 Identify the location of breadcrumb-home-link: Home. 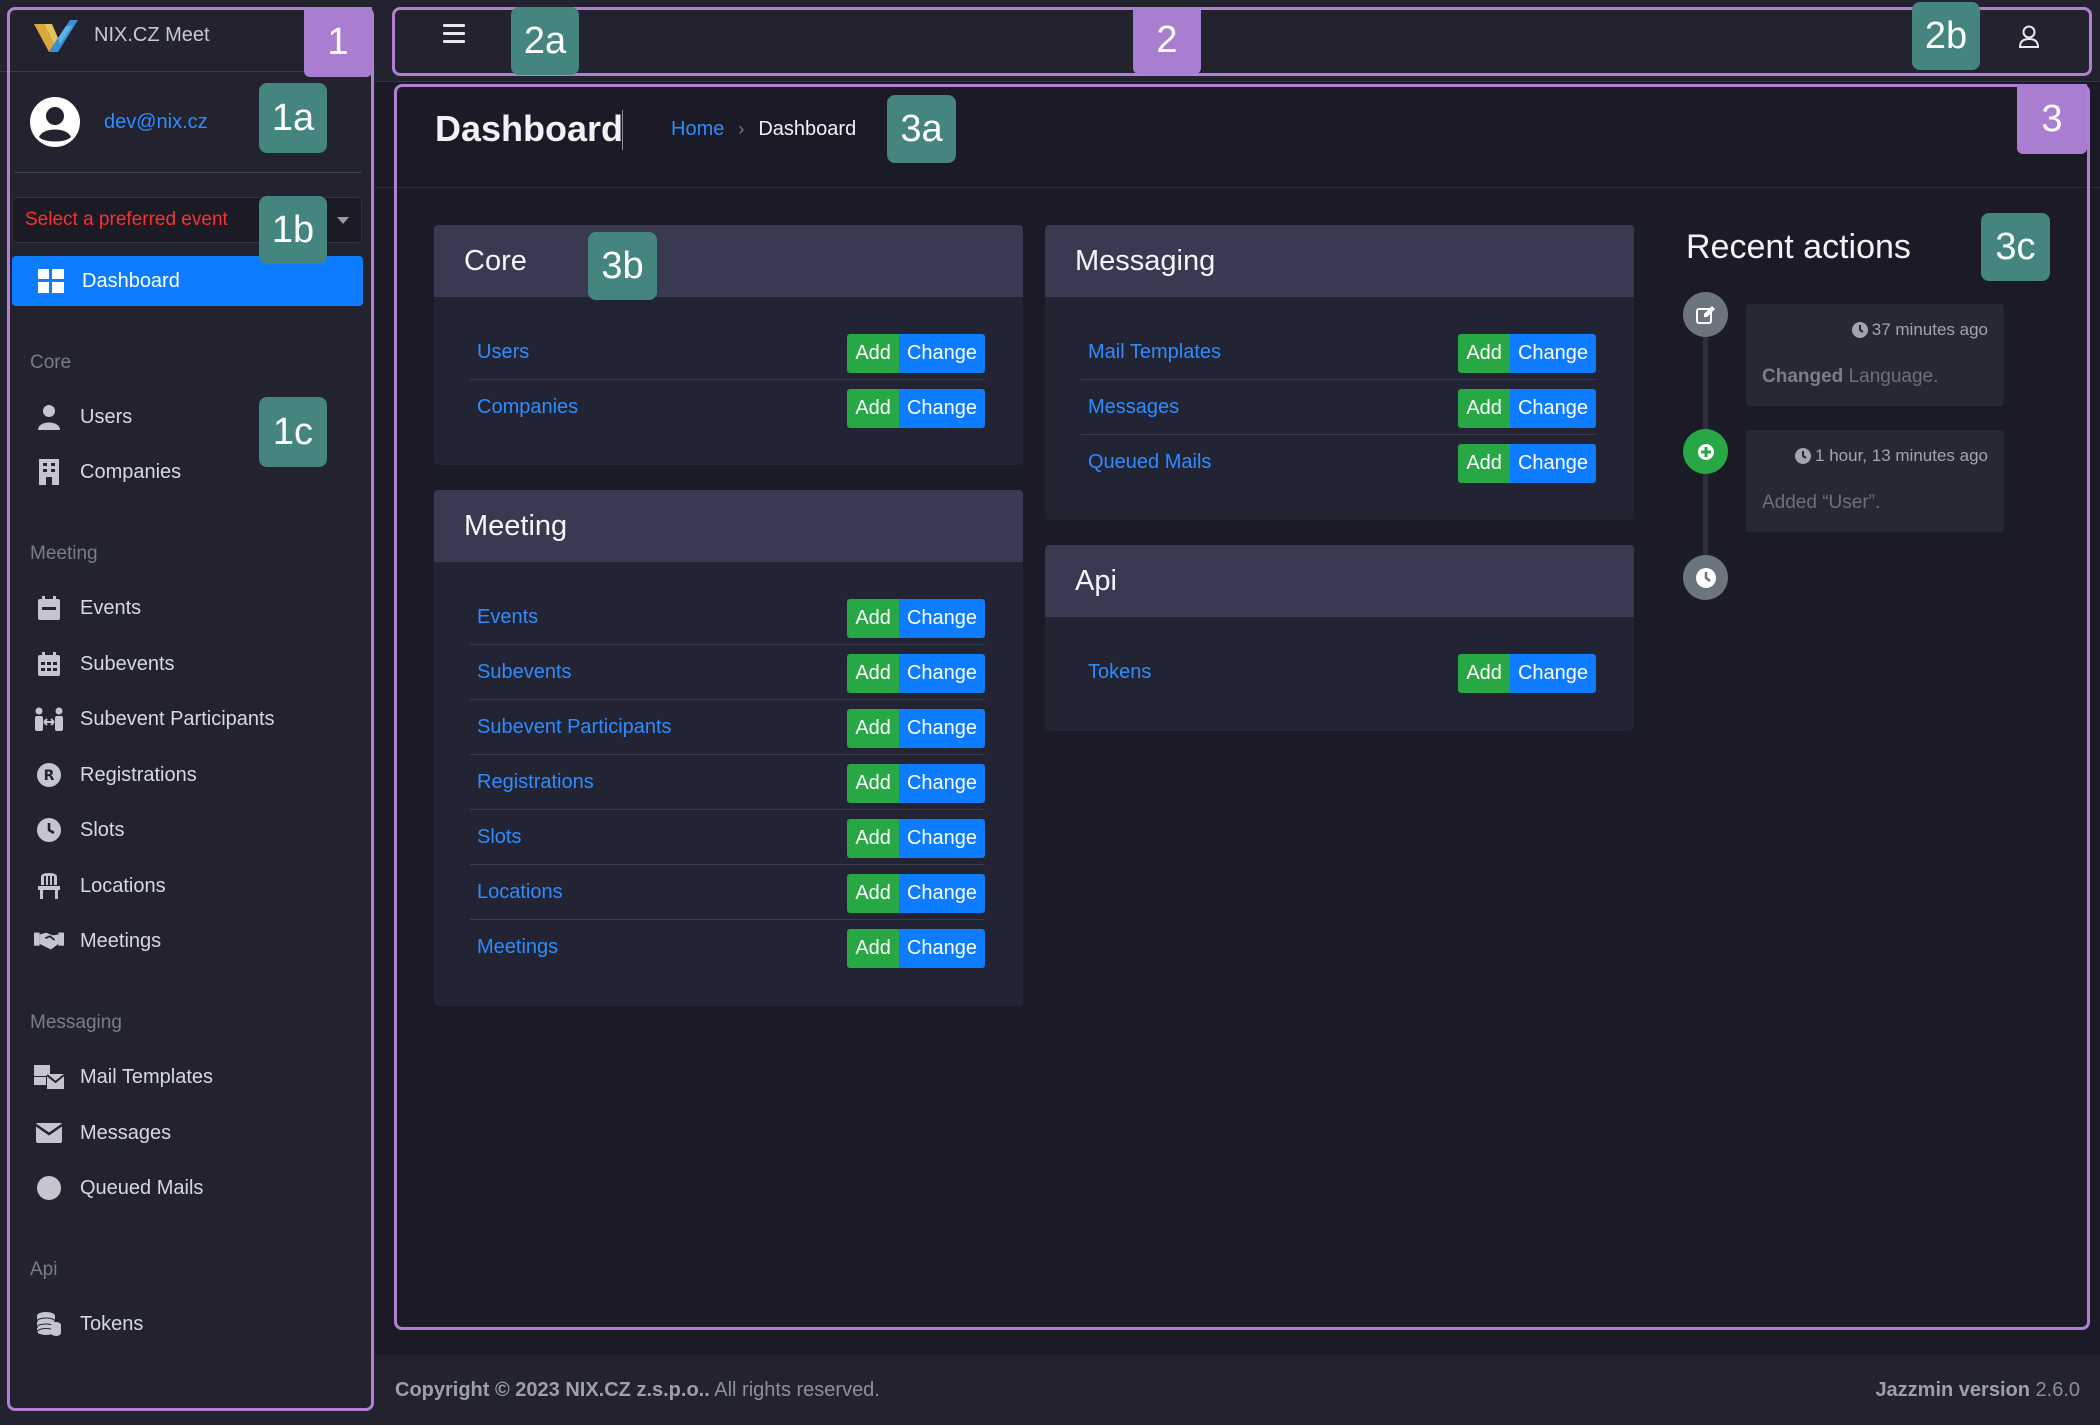
(697, 129).